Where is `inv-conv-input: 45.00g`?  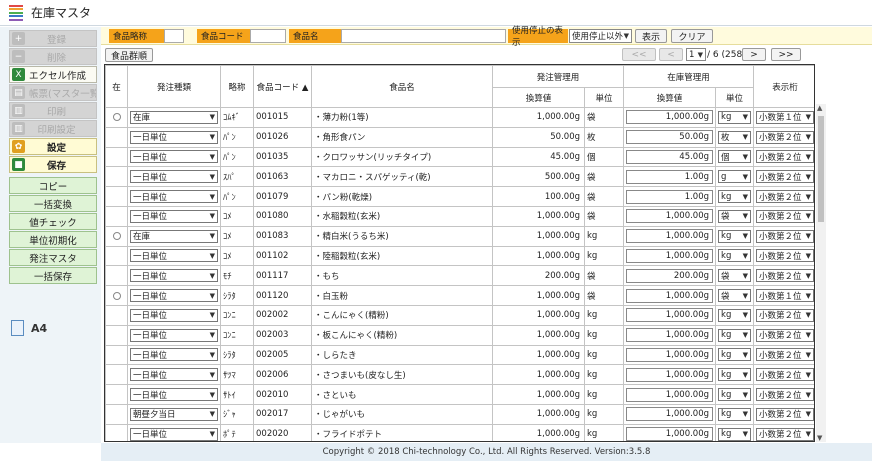
inv-conv-input: 45.00g is located at coordinates (670, 156).